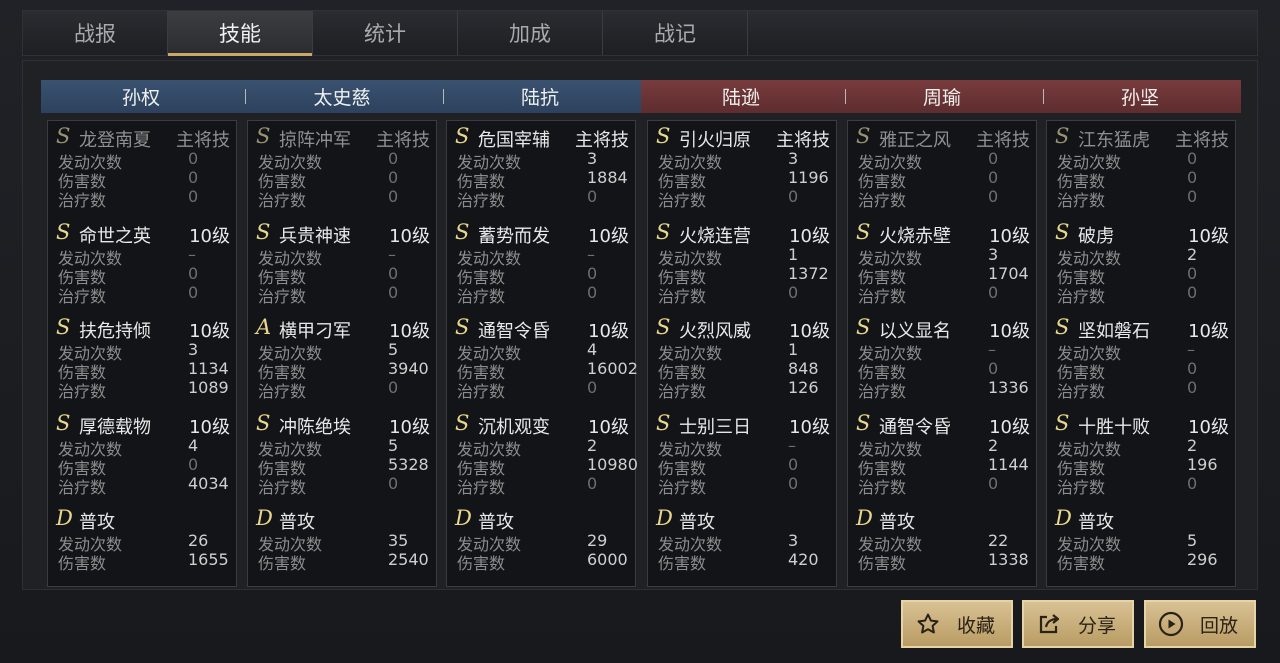  Describe the element at coordinates (1008, 387) in the screenshot. I see `stat-value: 1336` at that location.